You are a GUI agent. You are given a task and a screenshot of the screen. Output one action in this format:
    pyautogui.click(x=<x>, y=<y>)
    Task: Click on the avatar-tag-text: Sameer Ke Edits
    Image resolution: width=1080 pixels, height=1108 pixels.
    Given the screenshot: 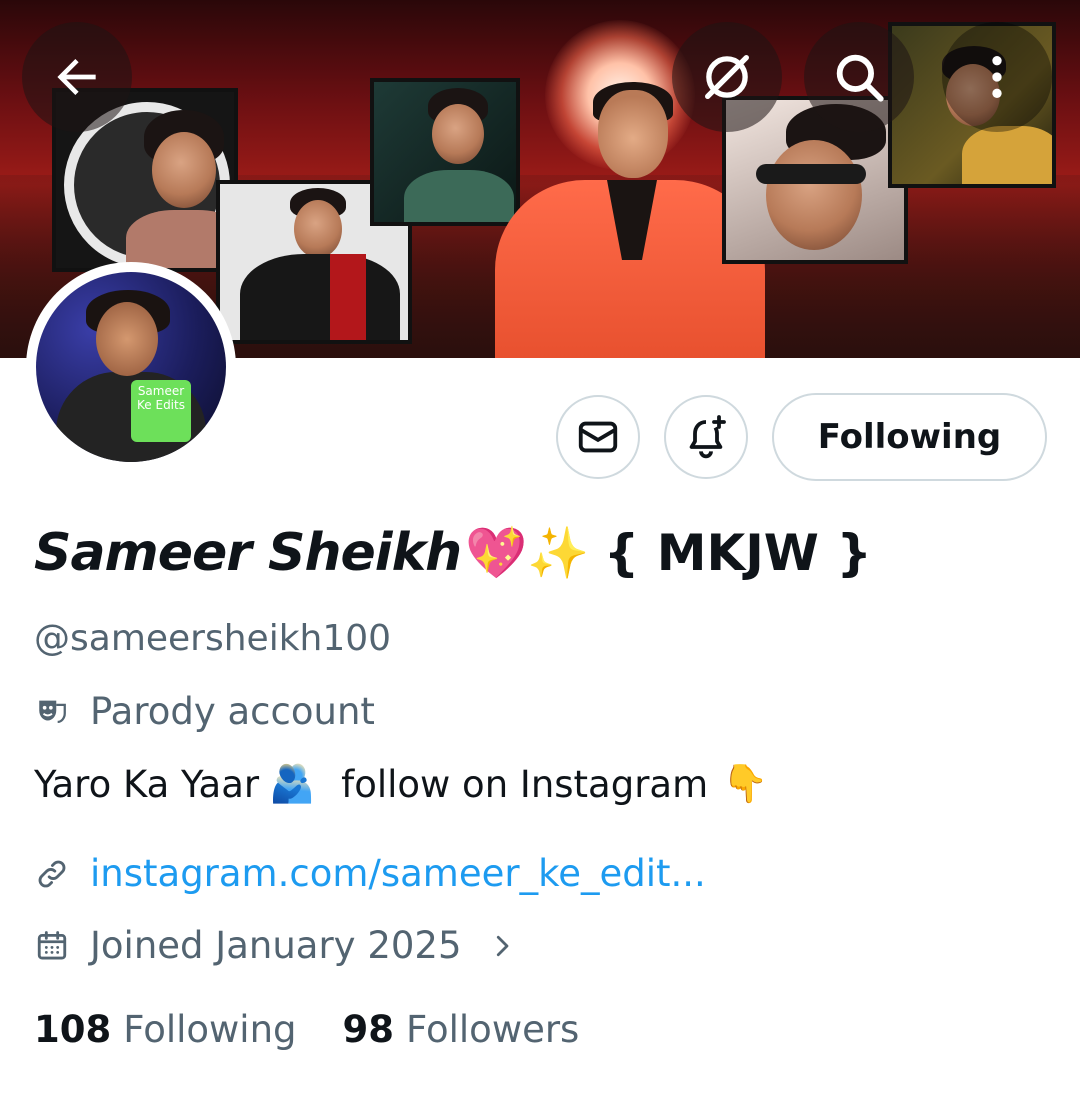 What is the action you would take?
    pyautogui.click(x=161, y=411)
    